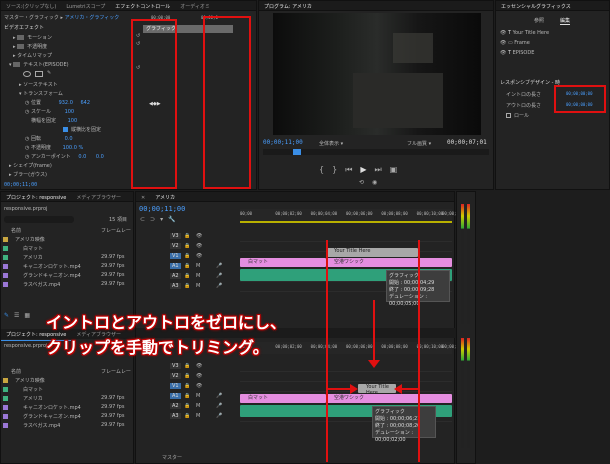 Image resolution: width=610 pixels, height=464 pixels. Describe the element at coordinates (143, 197) in the screenshot. I see `close-icon: ✕` at that location.